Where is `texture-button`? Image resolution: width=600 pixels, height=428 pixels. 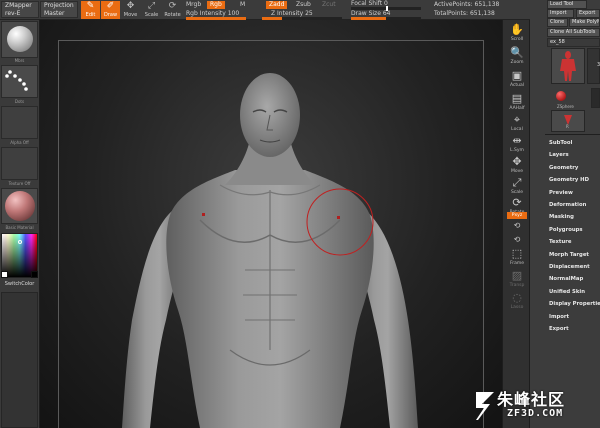
texture-button is located at coordinates (19, 163).